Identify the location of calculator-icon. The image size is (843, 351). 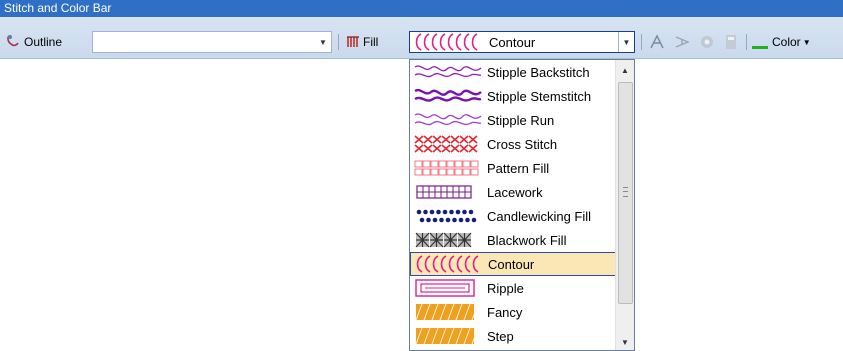
(731, 42).